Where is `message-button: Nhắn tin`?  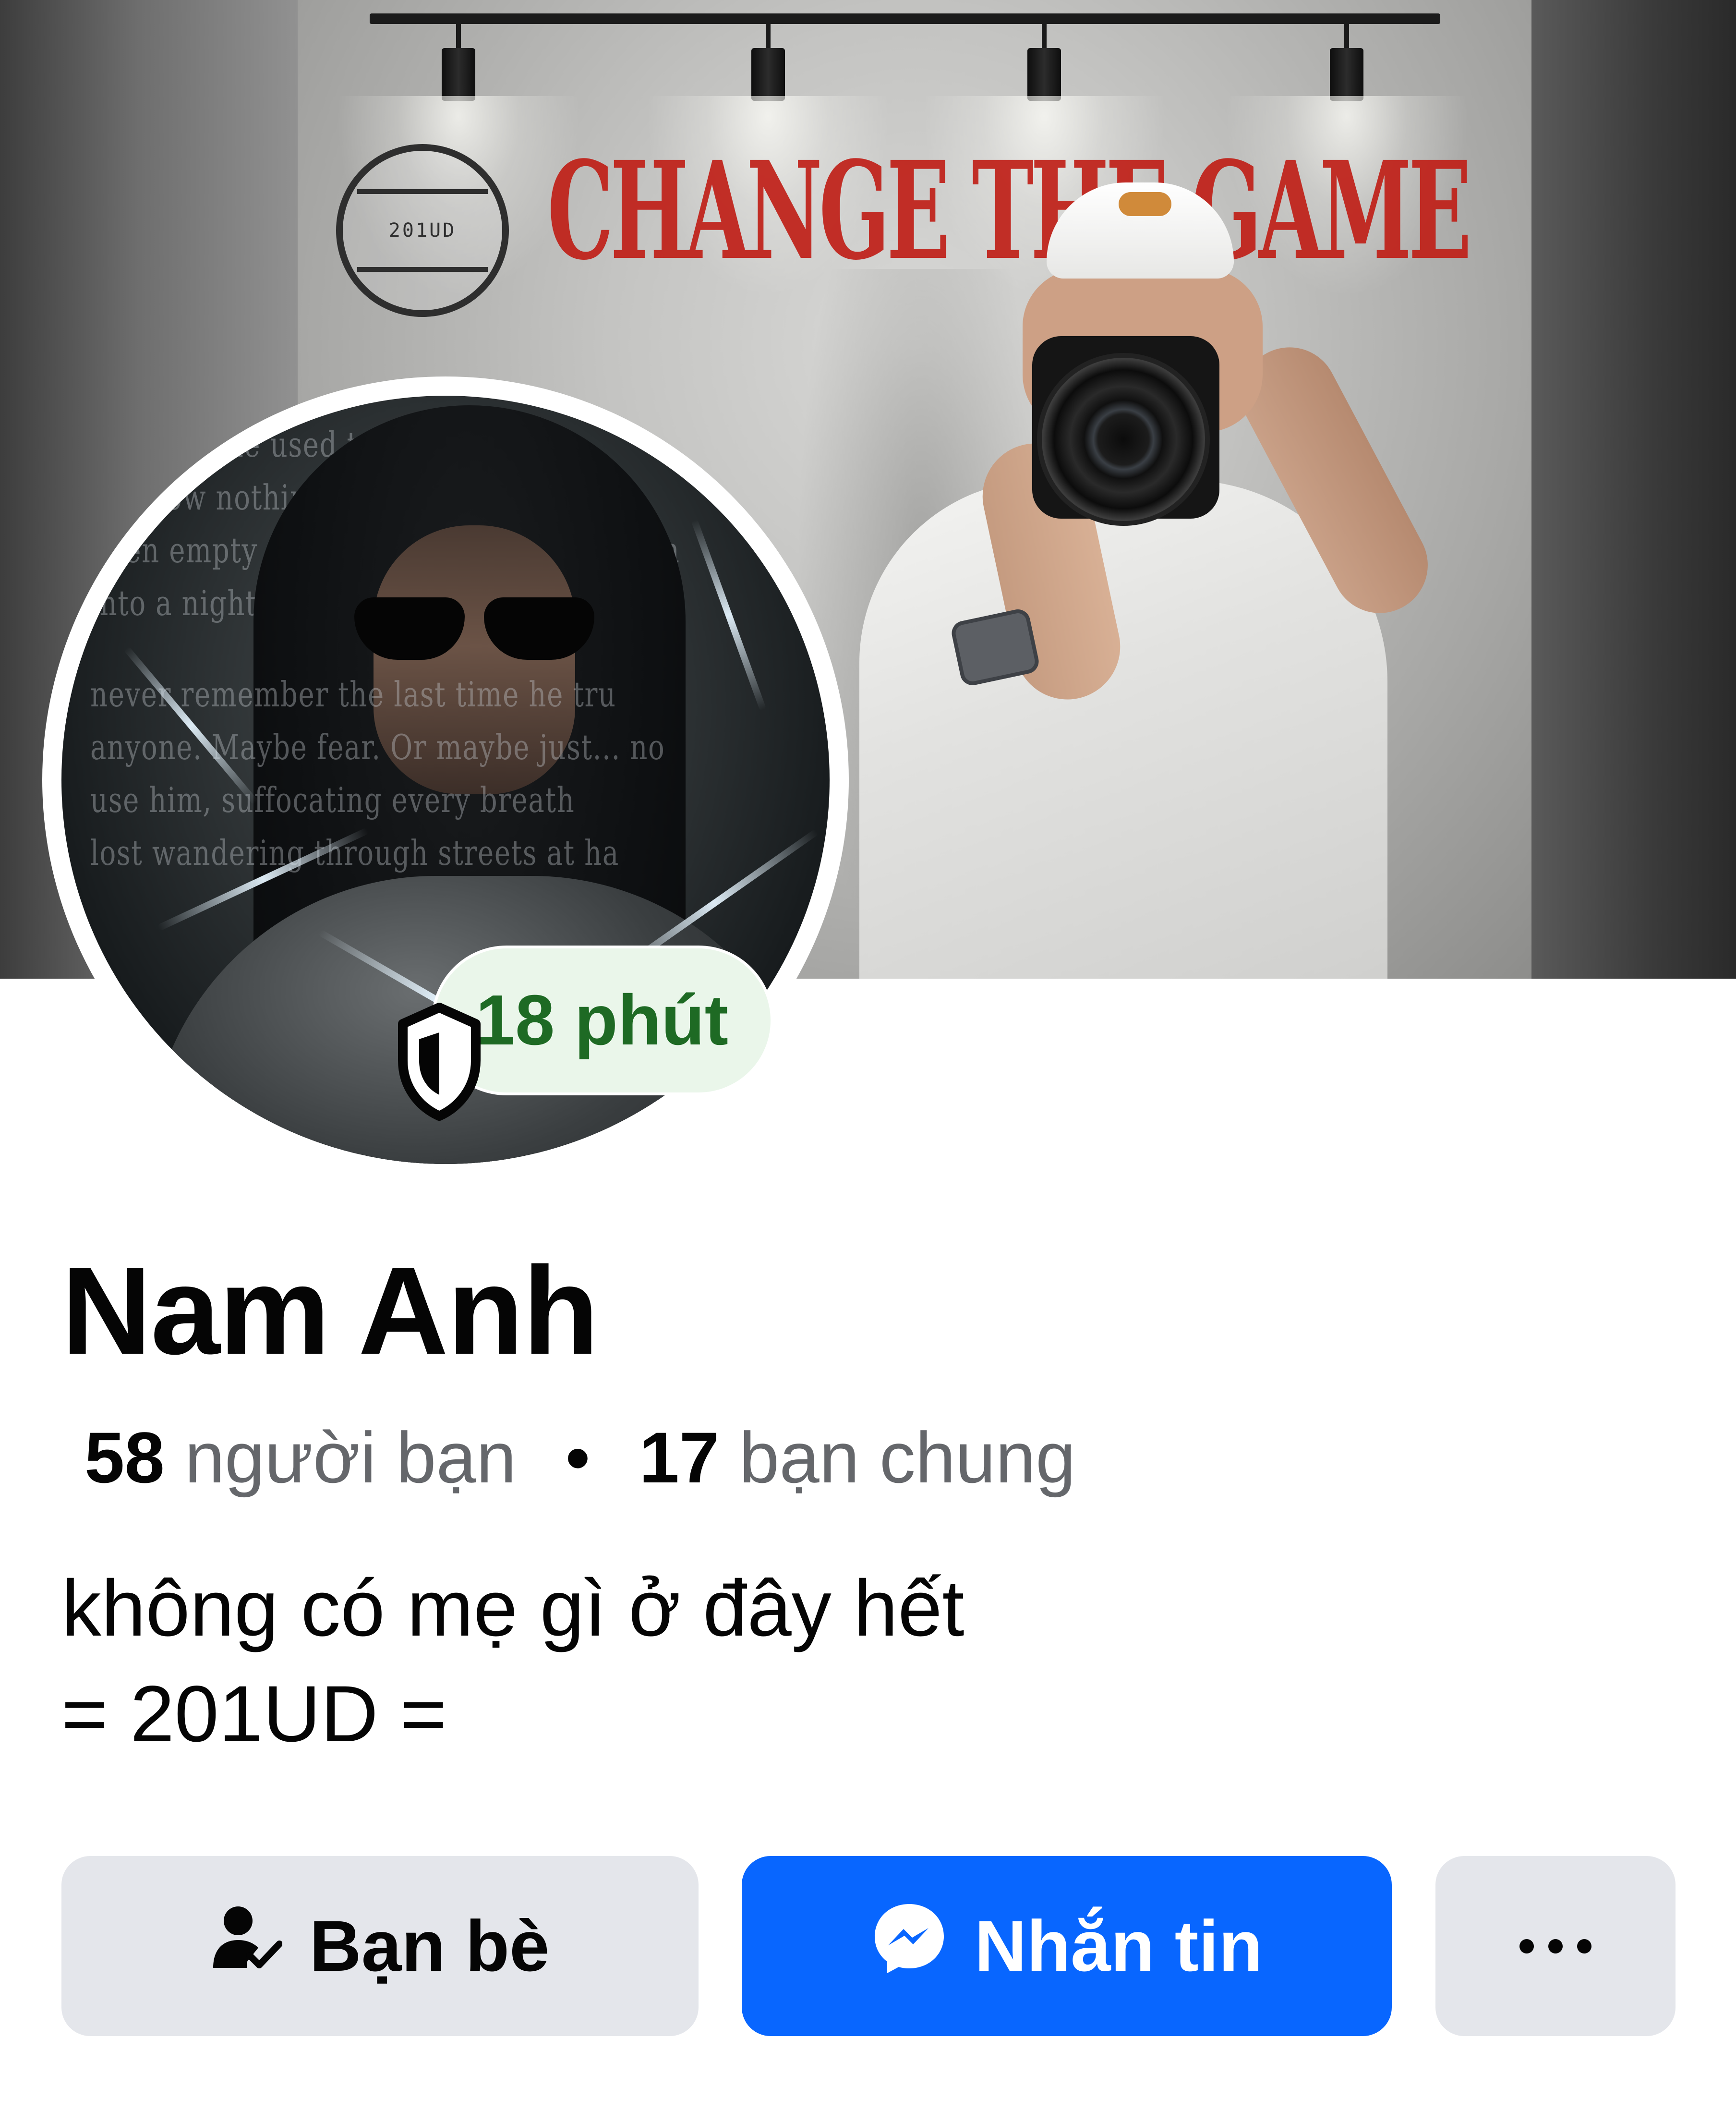
message-button: Nhắn tin is located at coordinates (1067, 1946).